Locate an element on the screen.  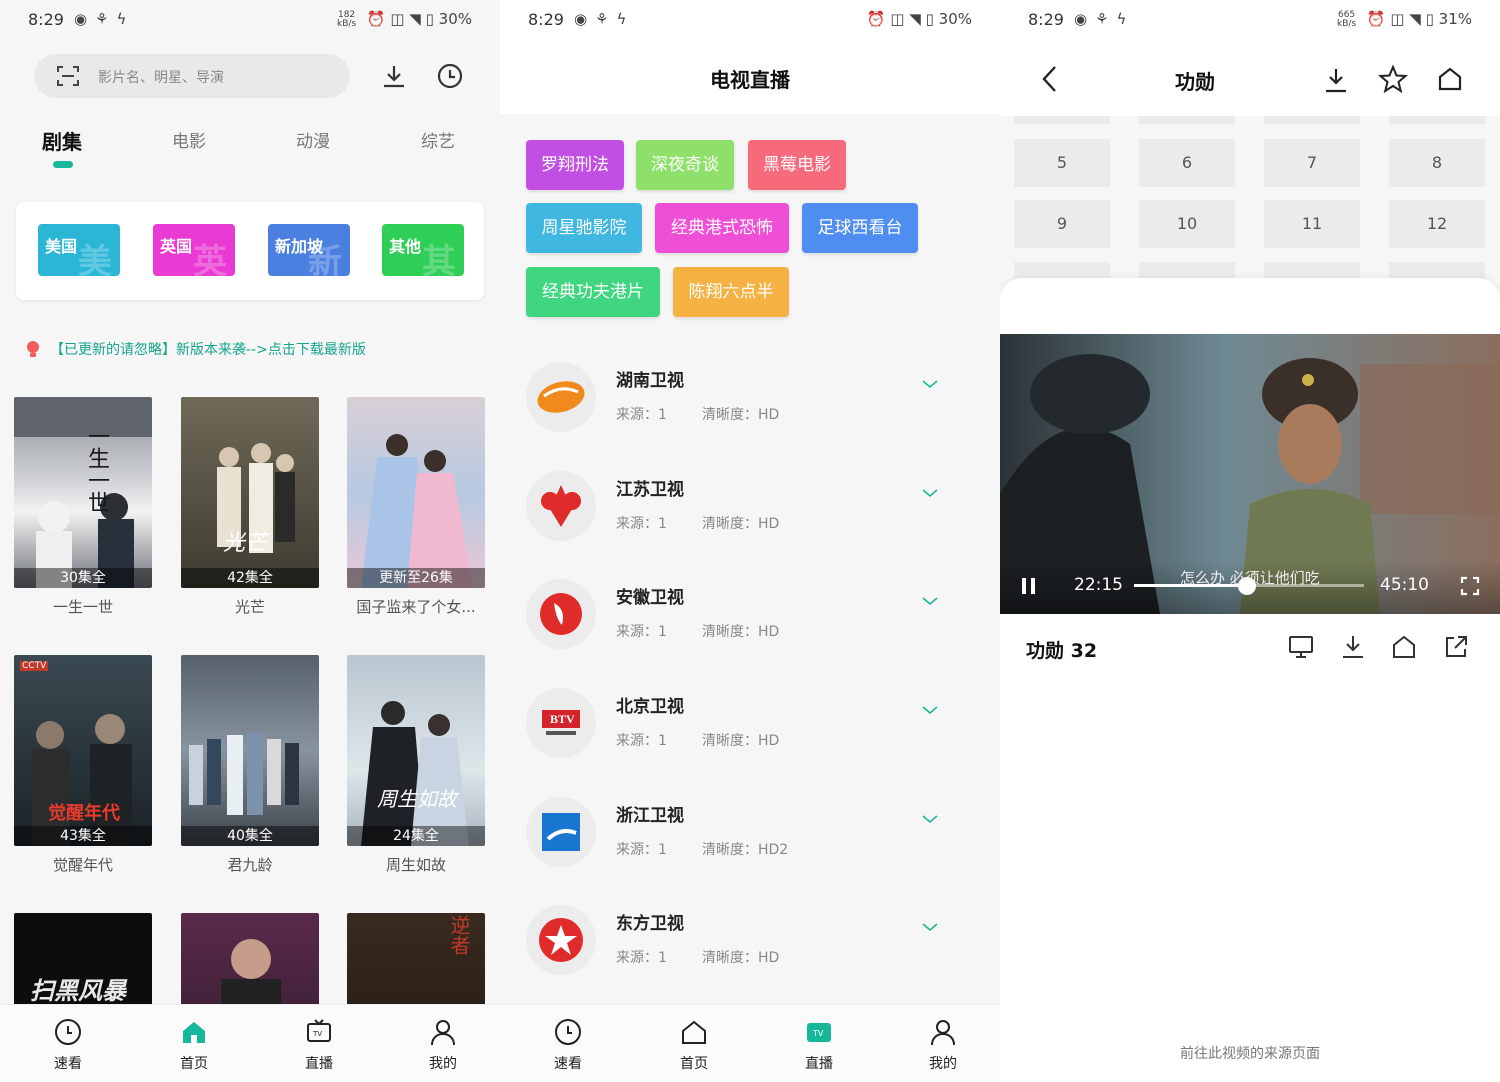
episode-cell: 11 is located at coordinates (1312, 224).